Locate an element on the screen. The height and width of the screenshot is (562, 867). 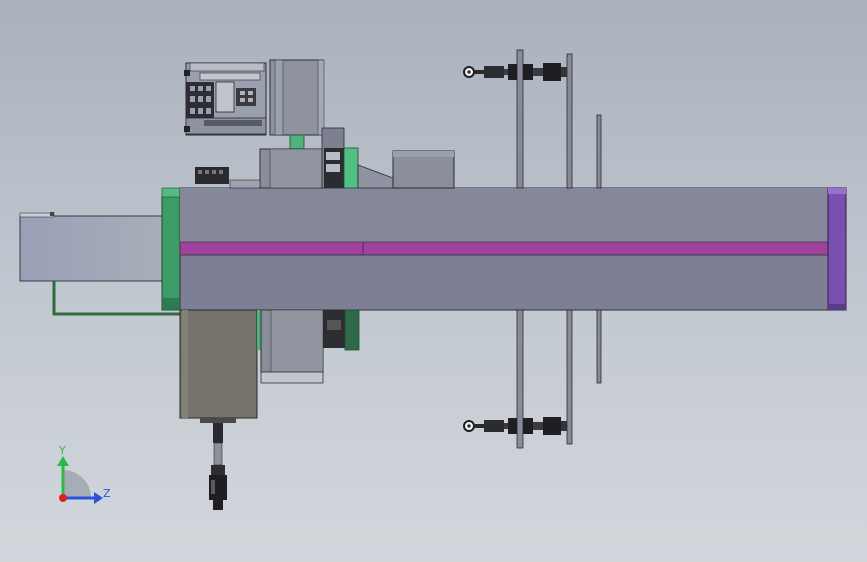
z-axis-label: Z is located at coordinates (107, 493).